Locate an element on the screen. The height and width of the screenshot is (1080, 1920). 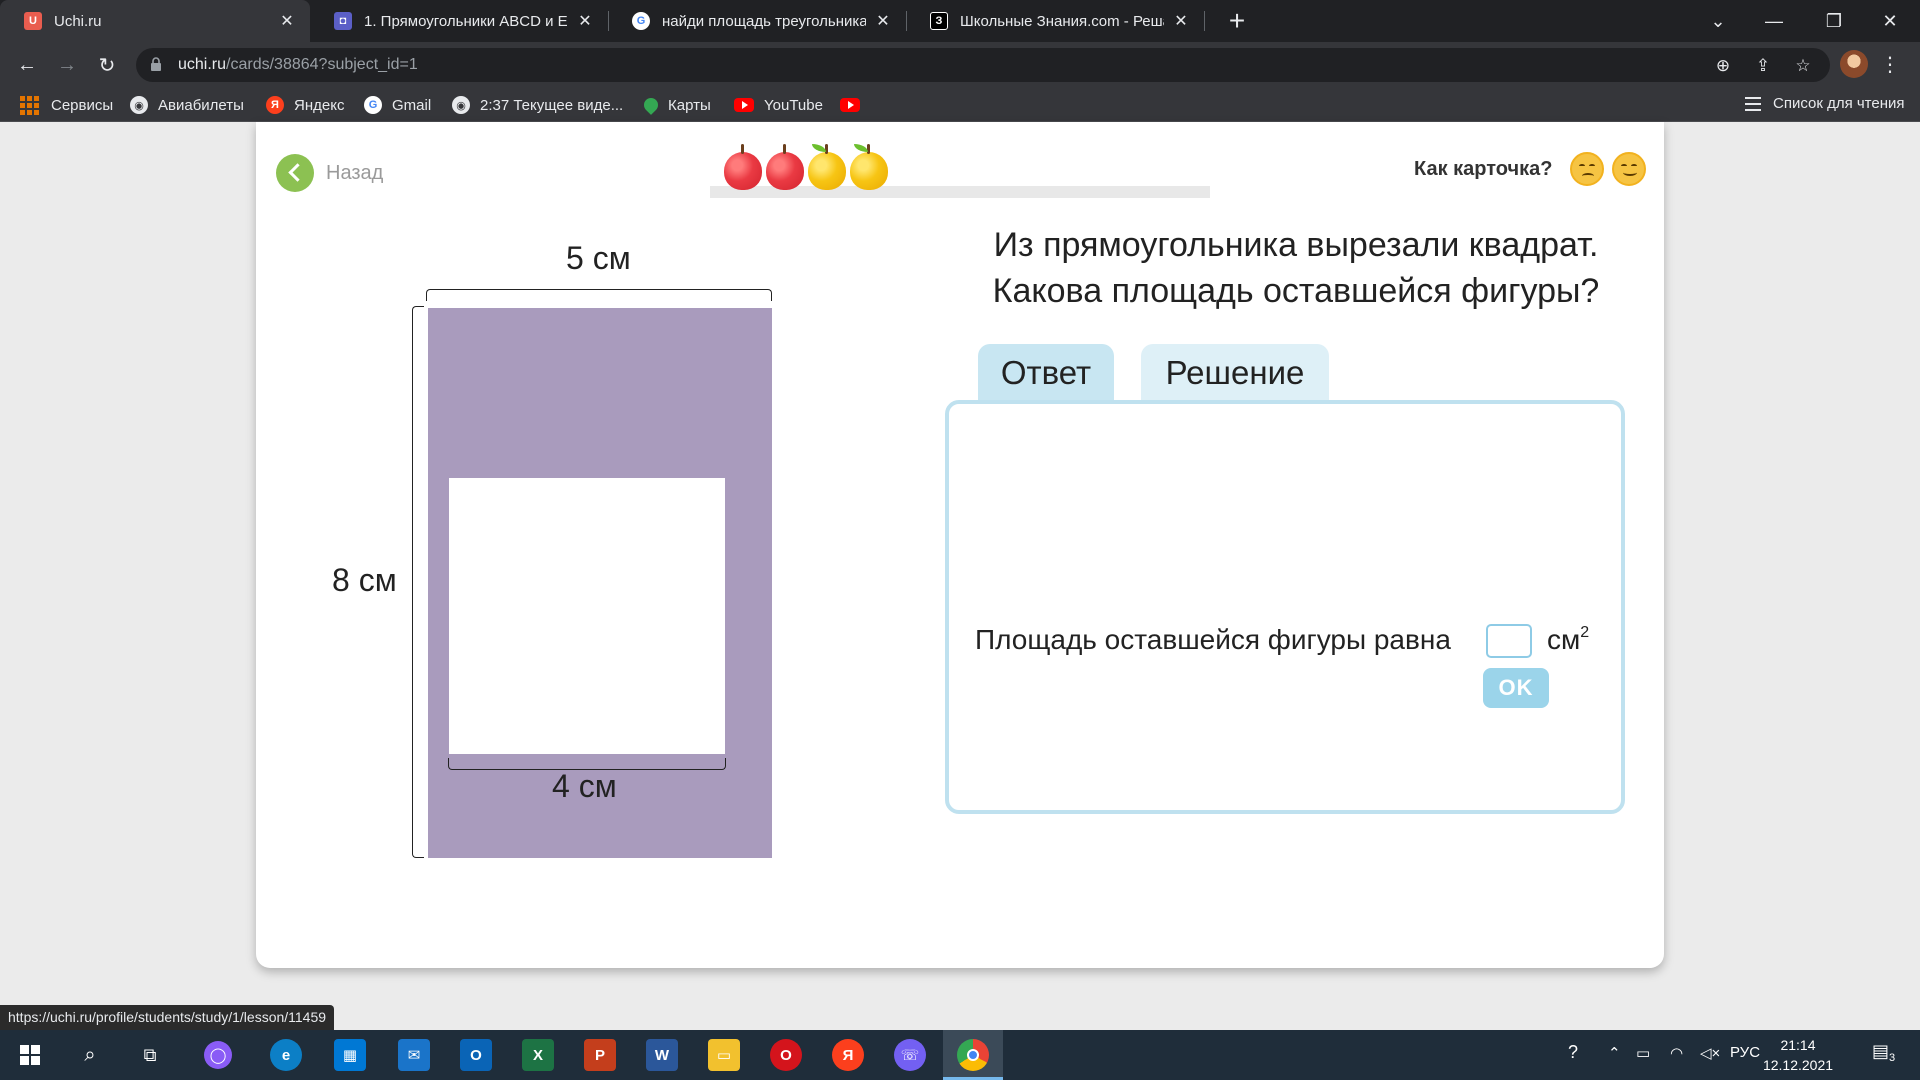
apple-yellow-icon is located at coordinates (869, 167).